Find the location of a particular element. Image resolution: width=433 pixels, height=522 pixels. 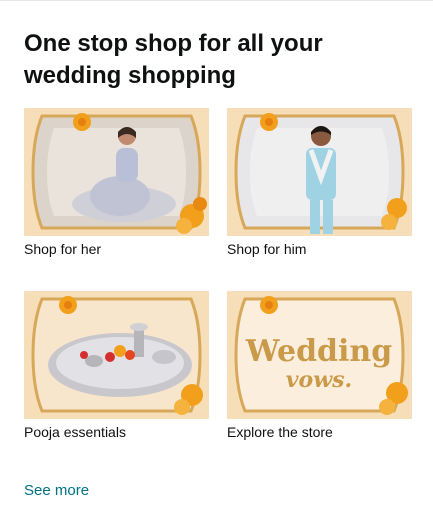

silver-pooja-thali-photo is located at coordinates (116, 355).